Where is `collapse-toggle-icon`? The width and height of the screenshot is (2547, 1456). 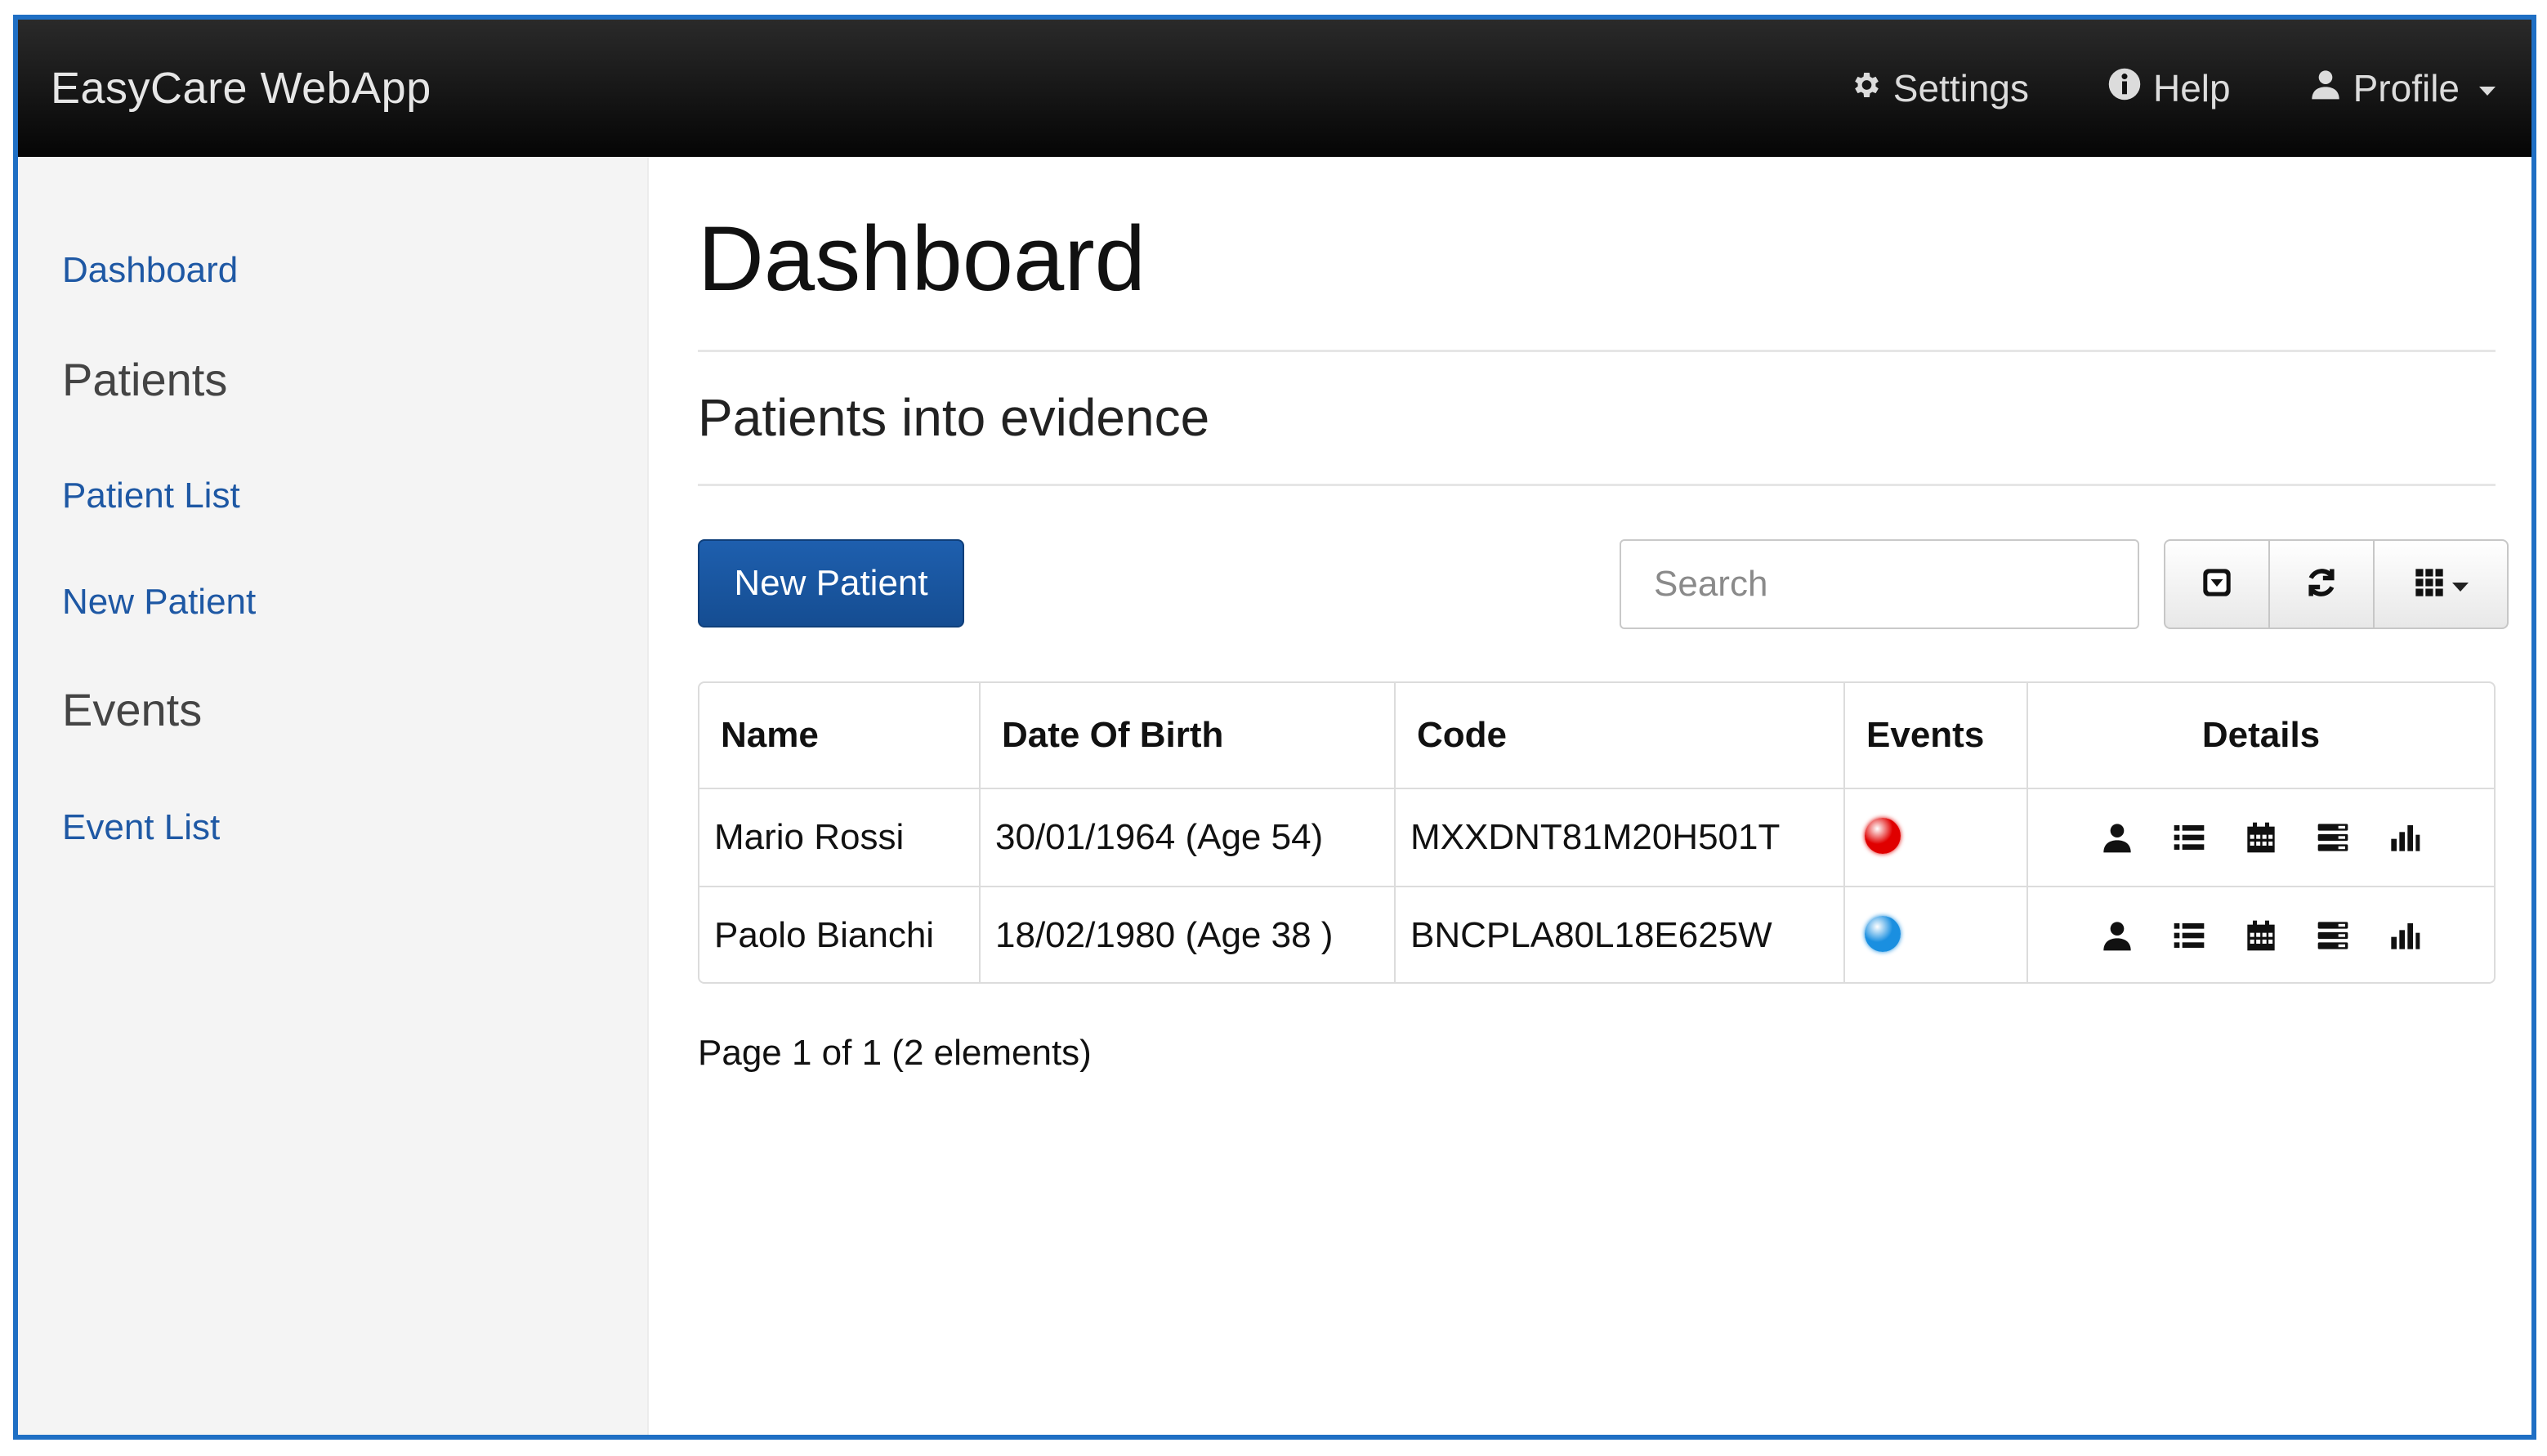
collapse-toggle-icon is located at coordinates (2217, 584).